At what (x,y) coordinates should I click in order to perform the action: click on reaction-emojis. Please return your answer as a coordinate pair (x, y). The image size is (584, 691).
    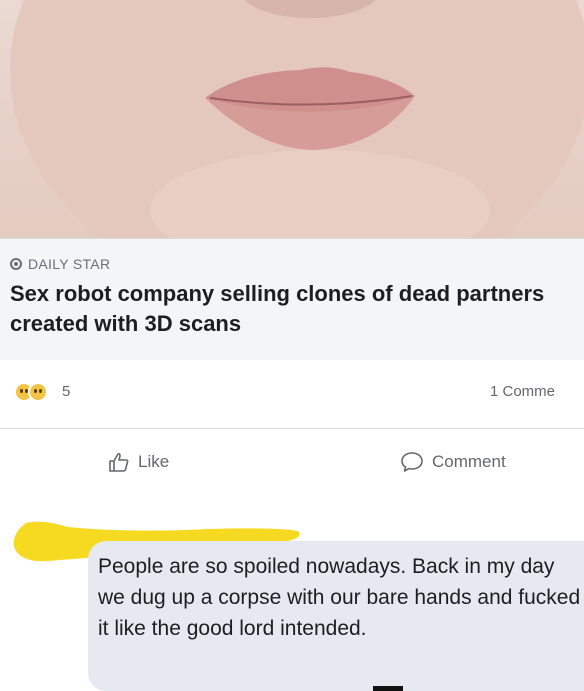
    Looking at the image, I should click on (31, 392).